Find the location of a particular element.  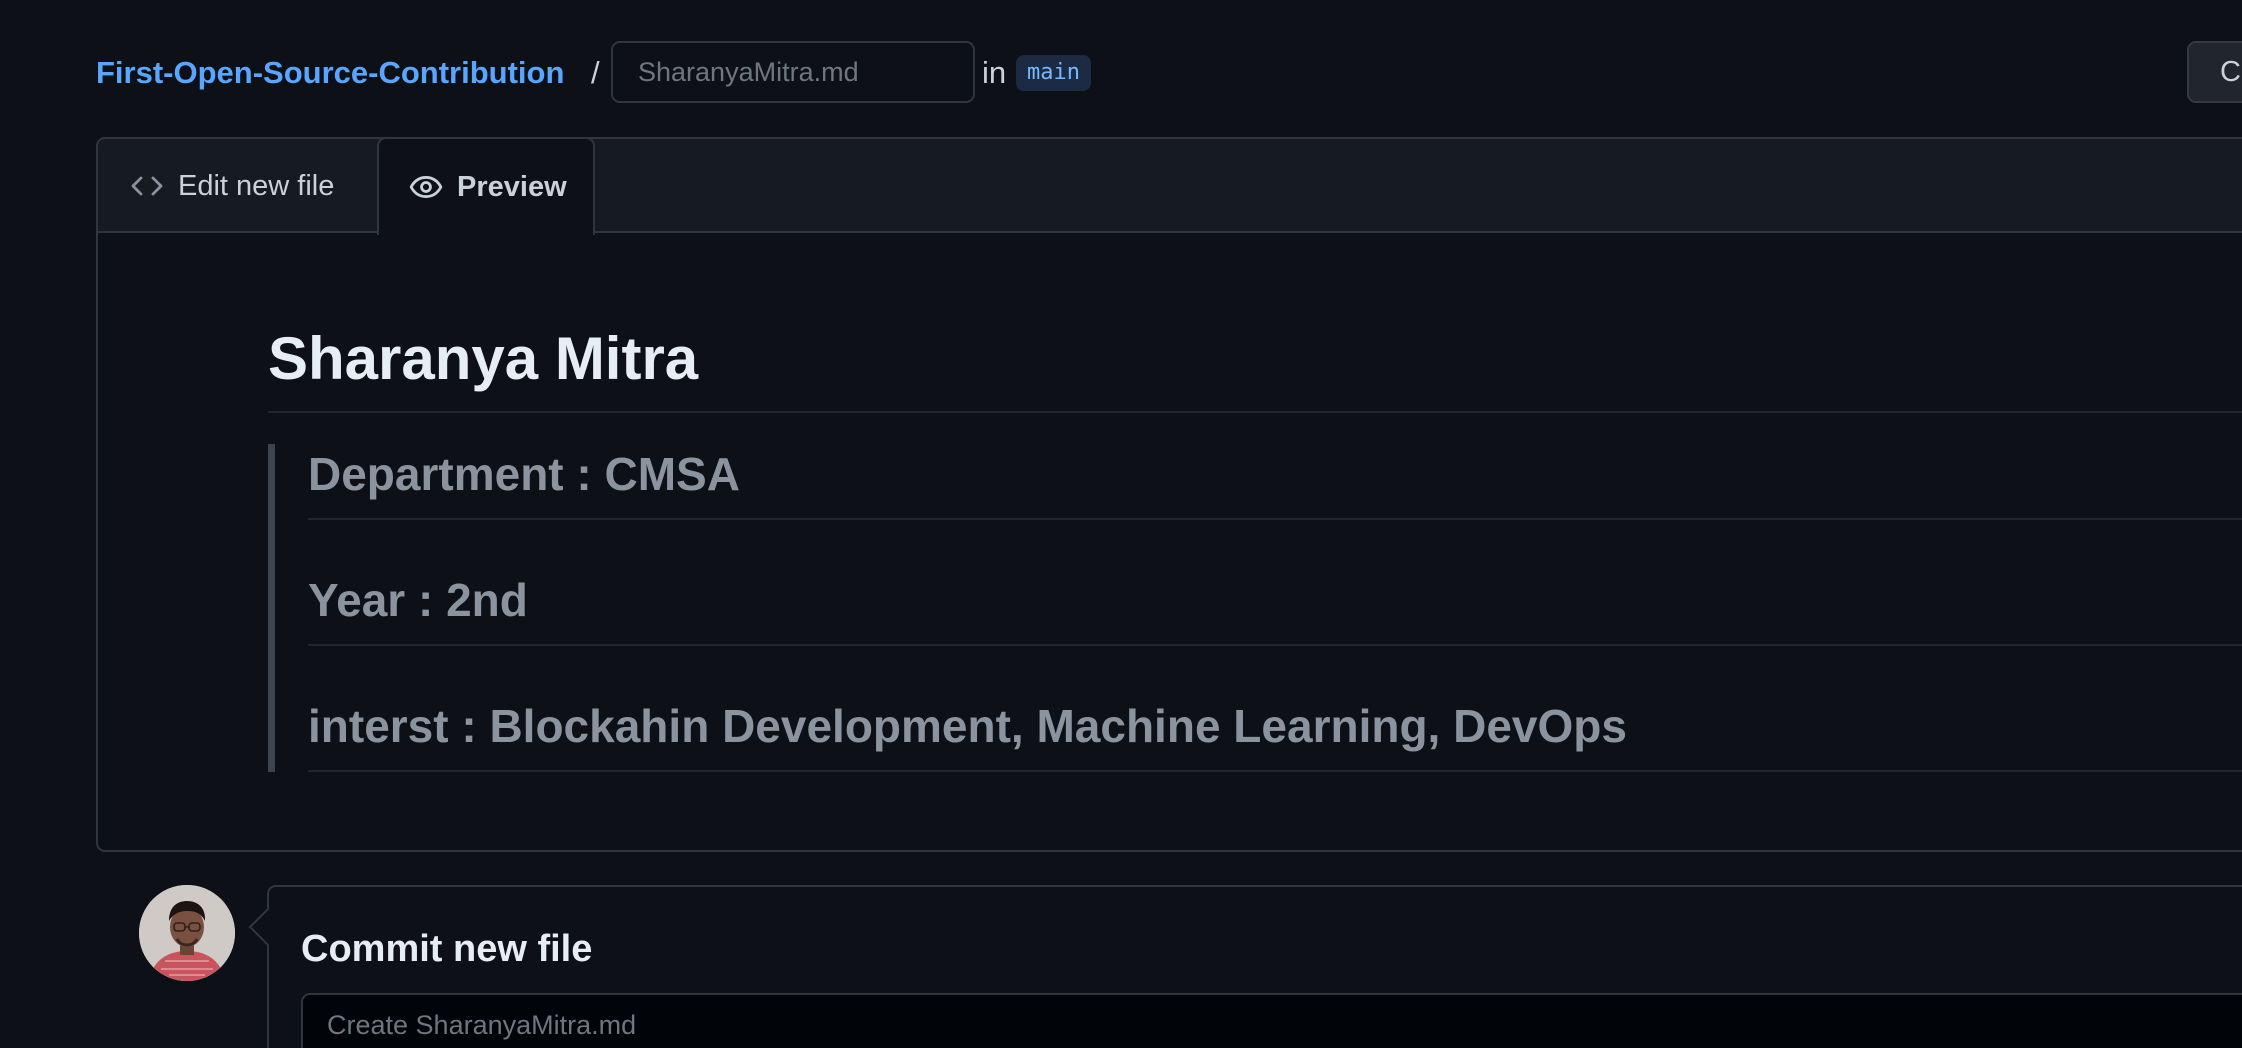

avatar is located at coordinates (187, 933).